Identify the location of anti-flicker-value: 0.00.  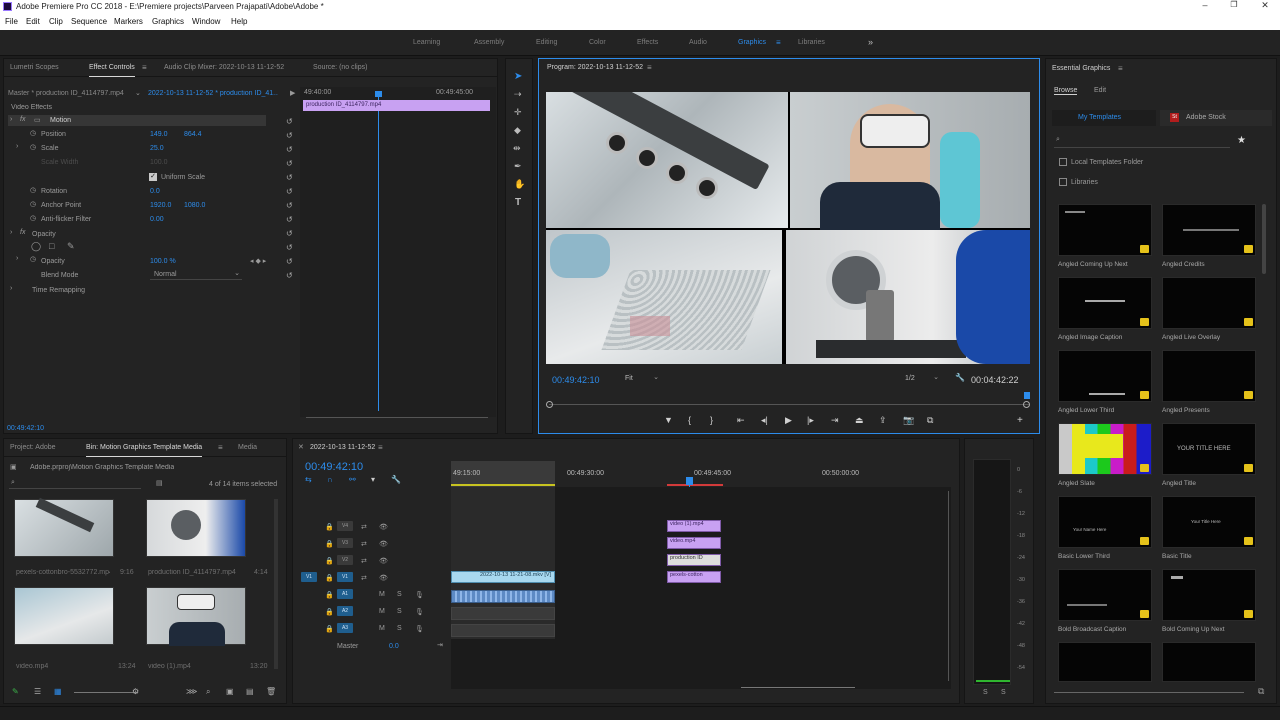
(157, 219).